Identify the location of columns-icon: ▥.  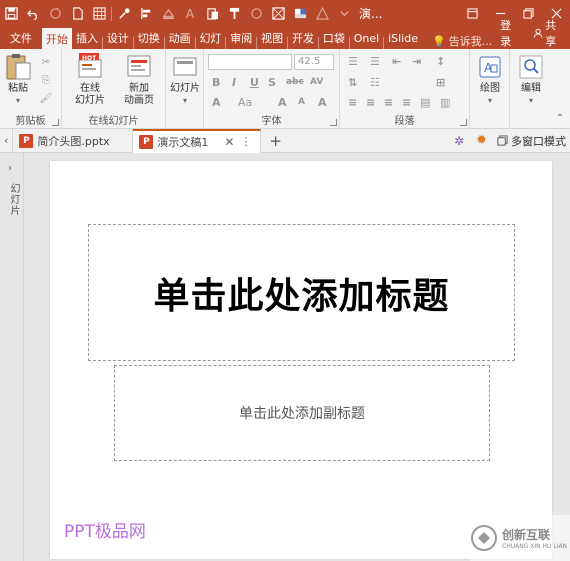
(445, 102).